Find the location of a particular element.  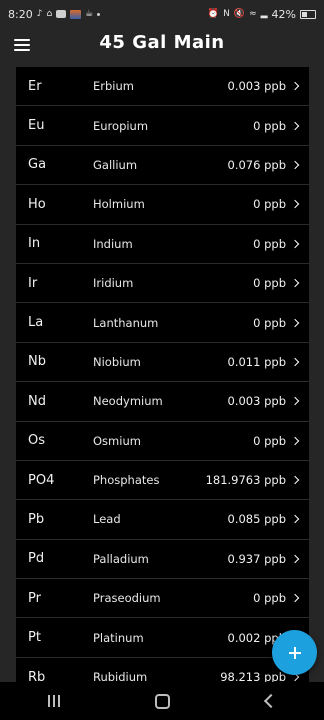

status-time: 8:20 is located at coordinates (20, 14).